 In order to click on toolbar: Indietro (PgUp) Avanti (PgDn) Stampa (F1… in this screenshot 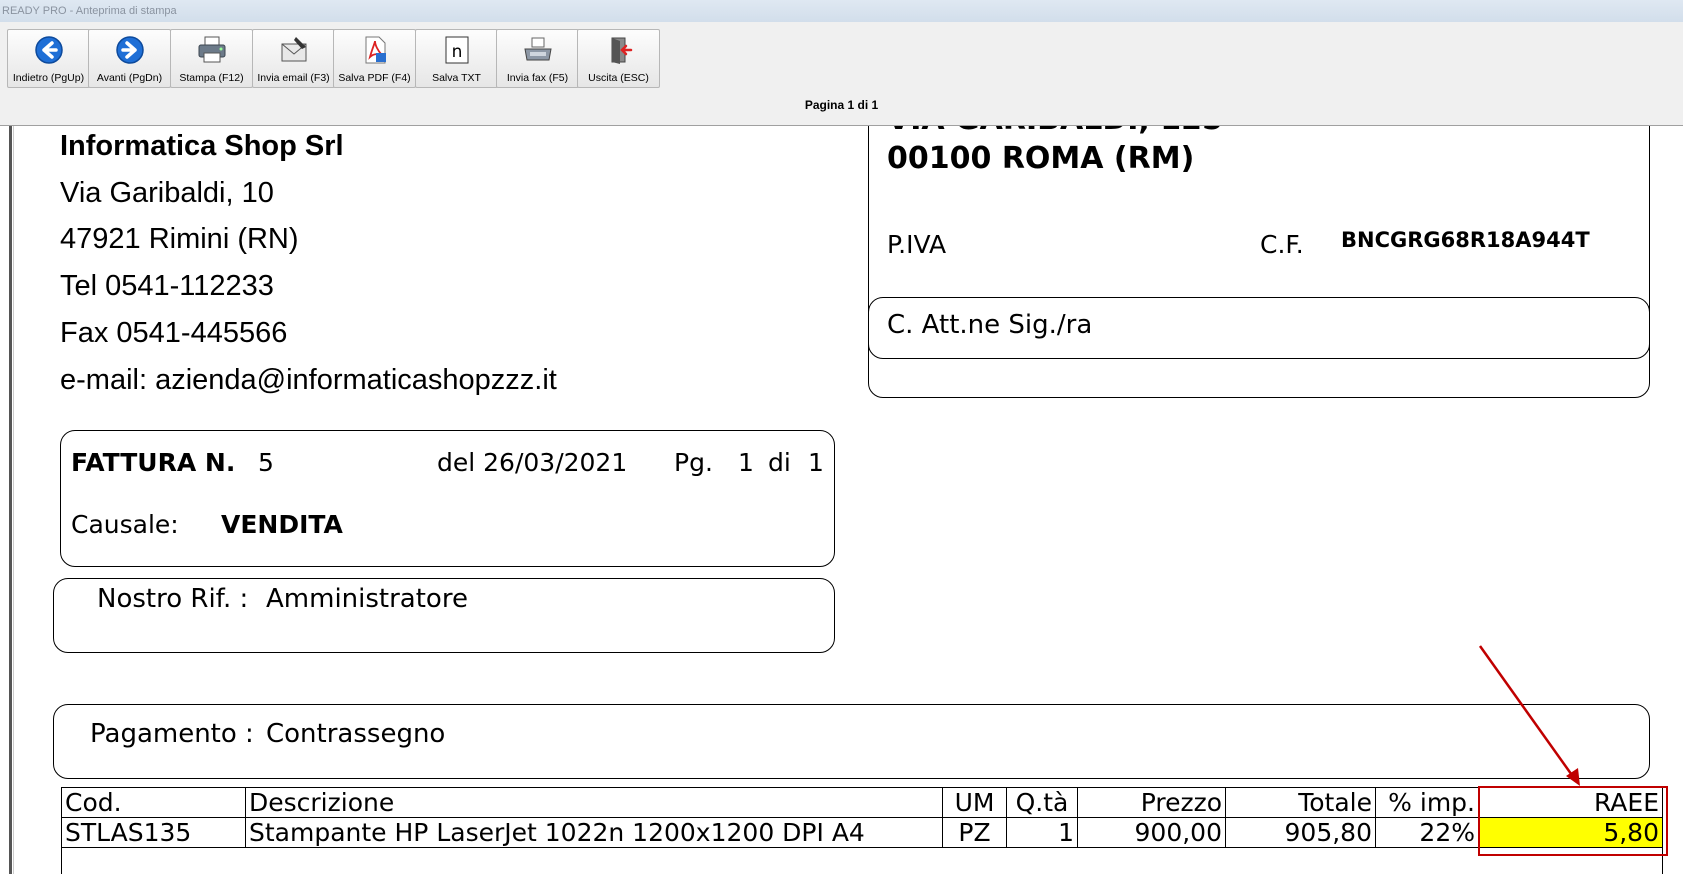, I will do `click(841, 74)`.